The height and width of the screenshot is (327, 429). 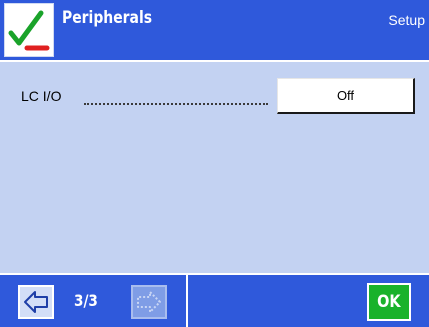 What do you see at coordinates (41, 96) in the screenshot?
I see `setting-label: LC I/O` at bounding box center [41, 96].